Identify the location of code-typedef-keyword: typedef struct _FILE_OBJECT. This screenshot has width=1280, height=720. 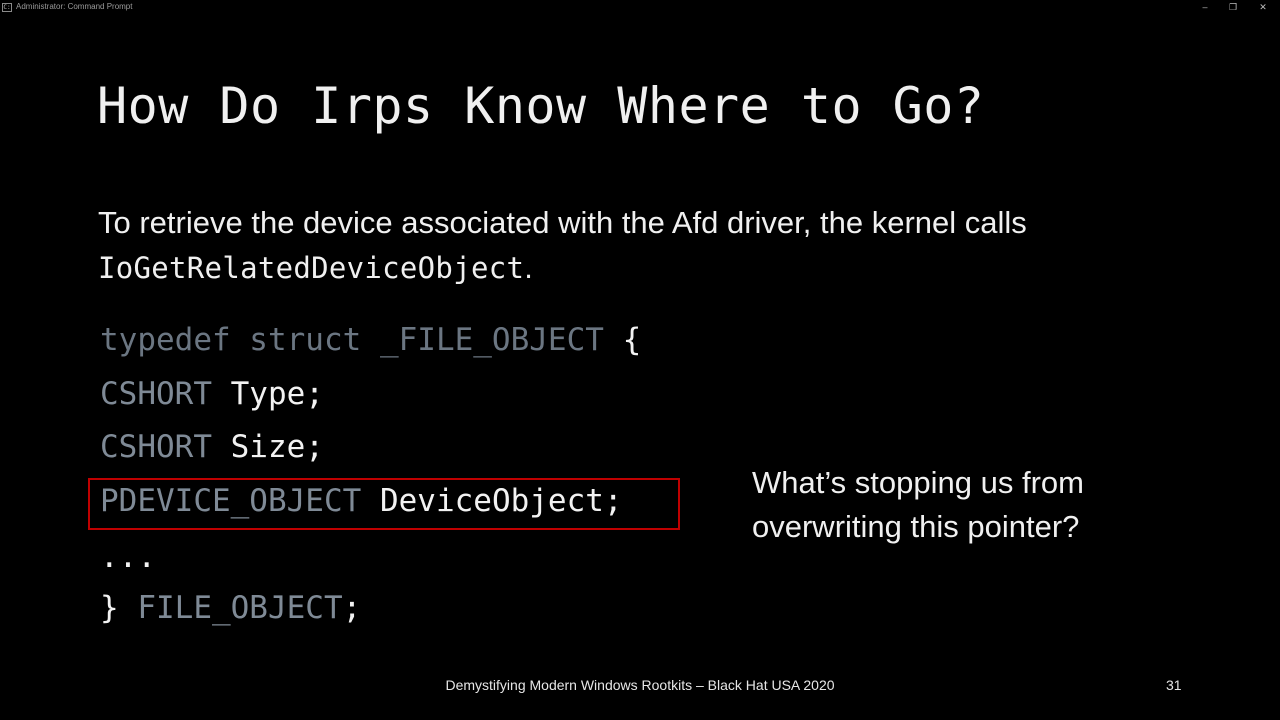
(352, 340).